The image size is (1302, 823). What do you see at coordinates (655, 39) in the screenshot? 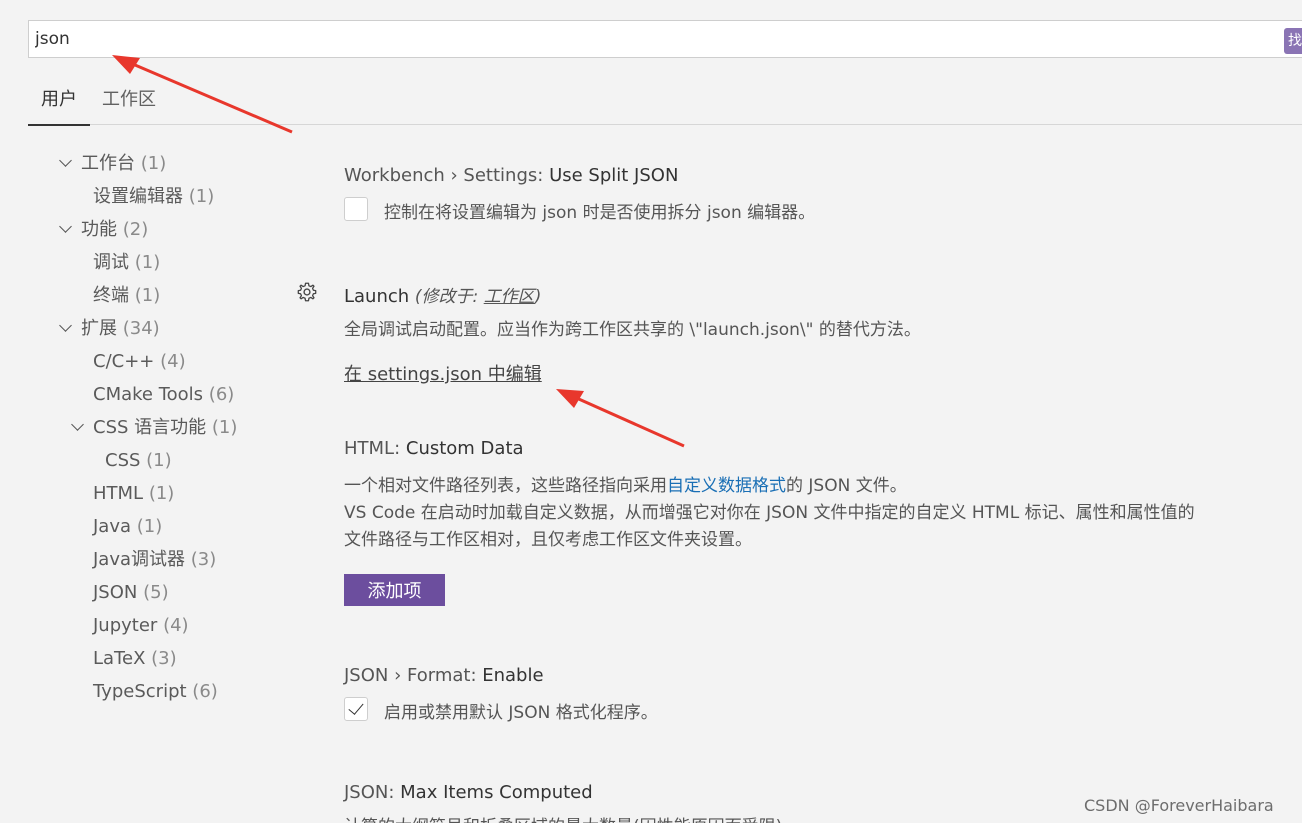
I see `search-input` at bounding box center [655, 39].